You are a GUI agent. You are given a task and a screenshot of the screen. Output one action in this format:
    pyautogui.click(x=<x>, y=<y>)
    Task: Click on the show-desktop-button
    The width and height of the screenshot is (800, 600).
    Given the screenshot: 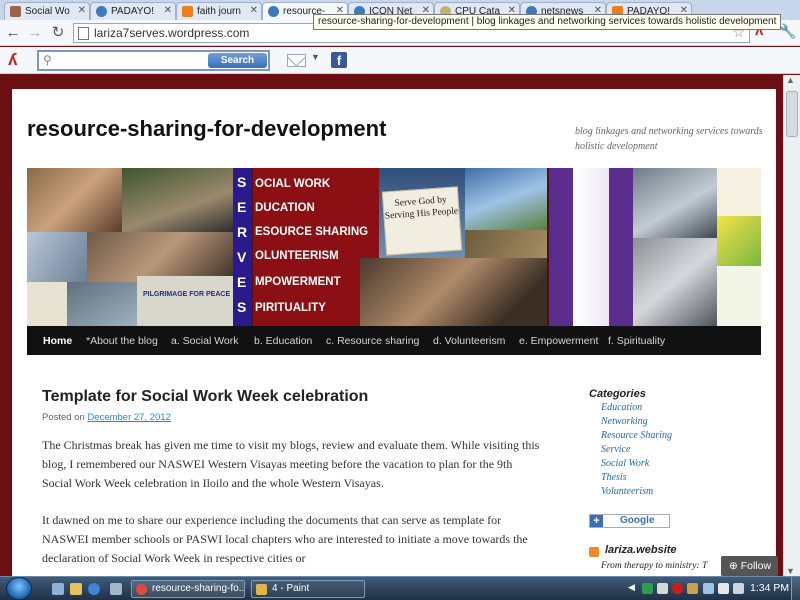 What is the action you would take?
    pyautogui.click(x=795, y=588)
    